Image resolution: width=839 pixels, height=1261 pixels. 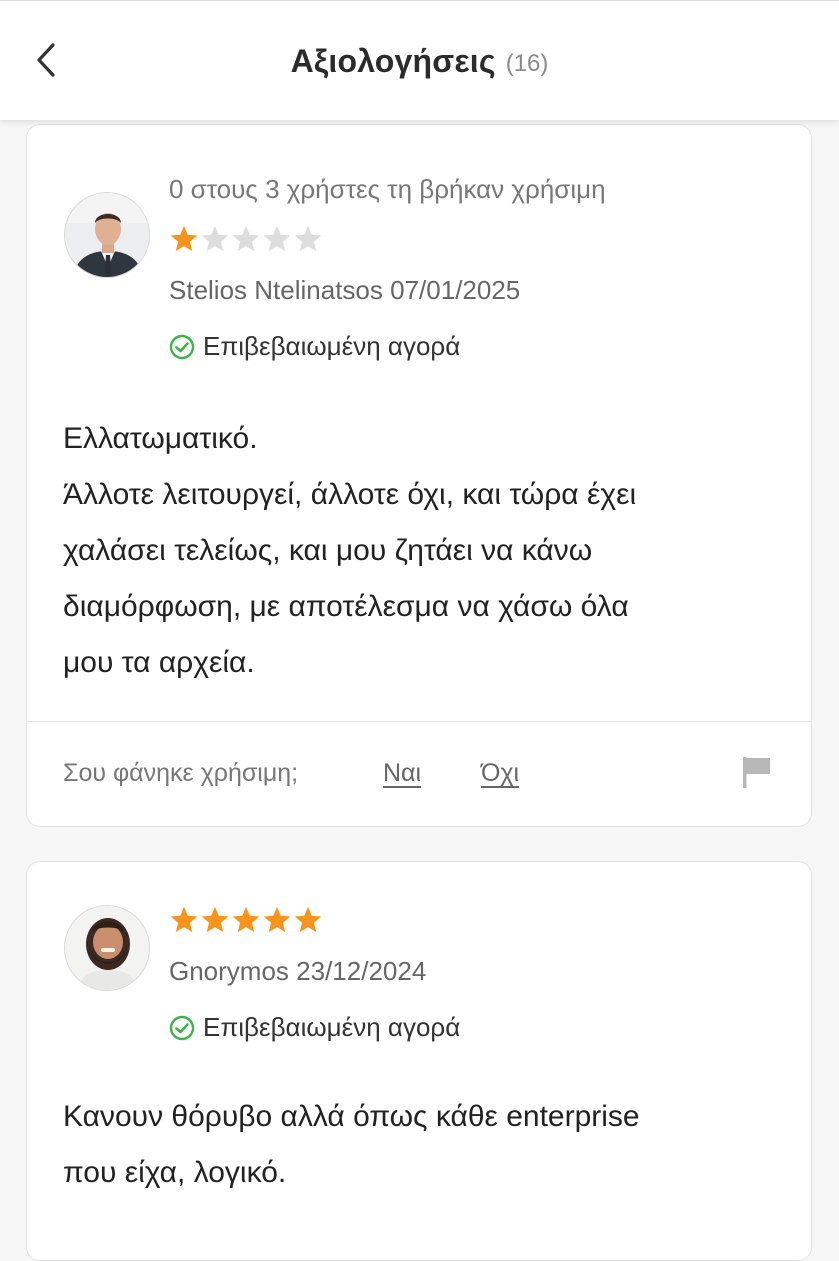 I want to click on helpful-no-link: Όχι, so click(x=500, y=773).